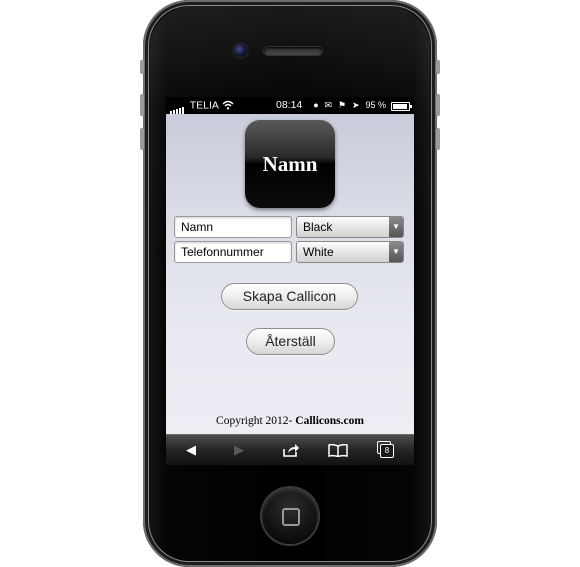 This screenshot has width=580, height=567. What do you see at coordinates (293, 51) in the screenshot?
I see `earpiece-speaker` at bounding box center [293, 51].